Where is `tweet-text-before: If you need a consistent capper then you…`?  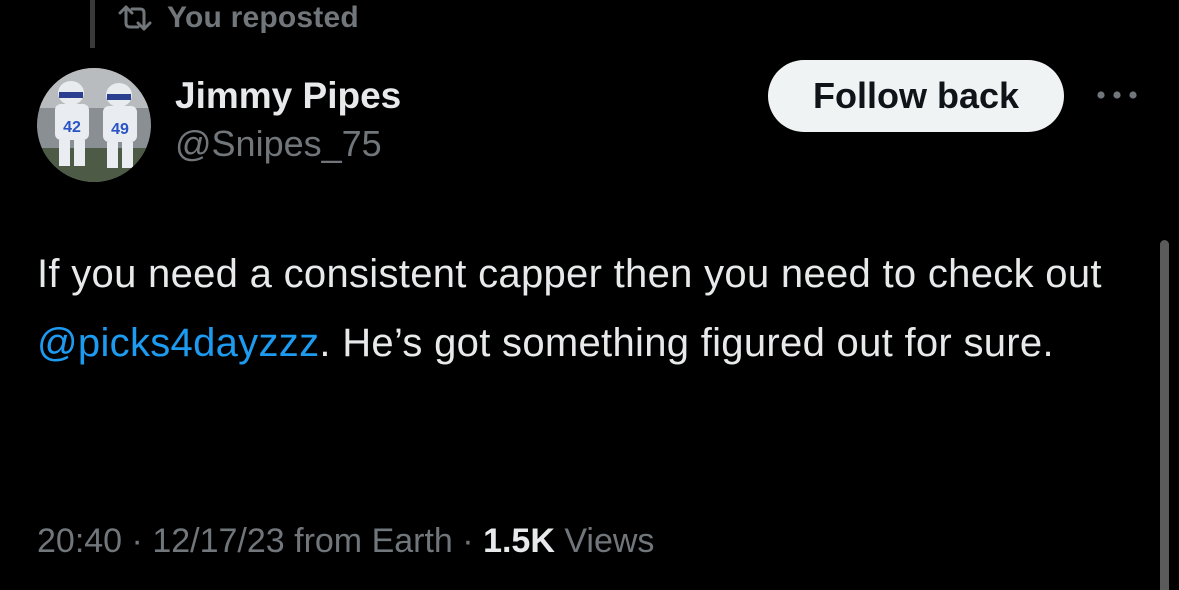 tweet-text-before: If you need a consistent capper then you… is located at coordinates (569, 274).